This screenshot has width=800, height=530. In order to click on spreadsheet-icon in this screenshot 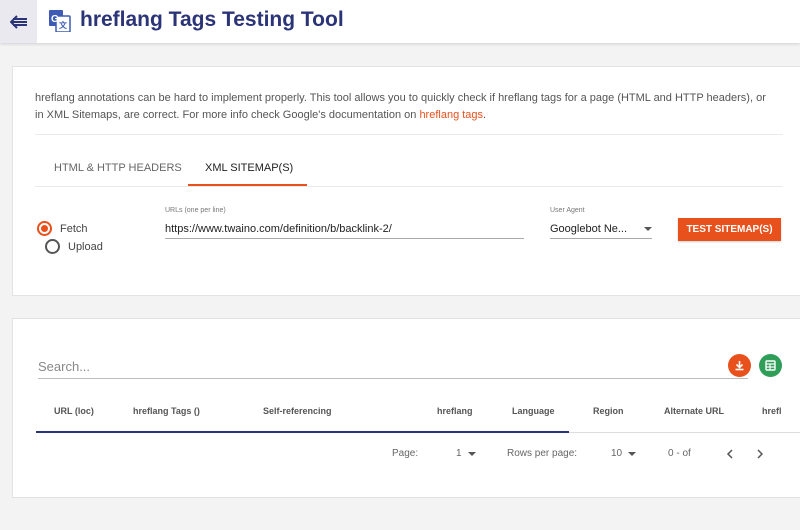, I will do `click(770, 365)`.